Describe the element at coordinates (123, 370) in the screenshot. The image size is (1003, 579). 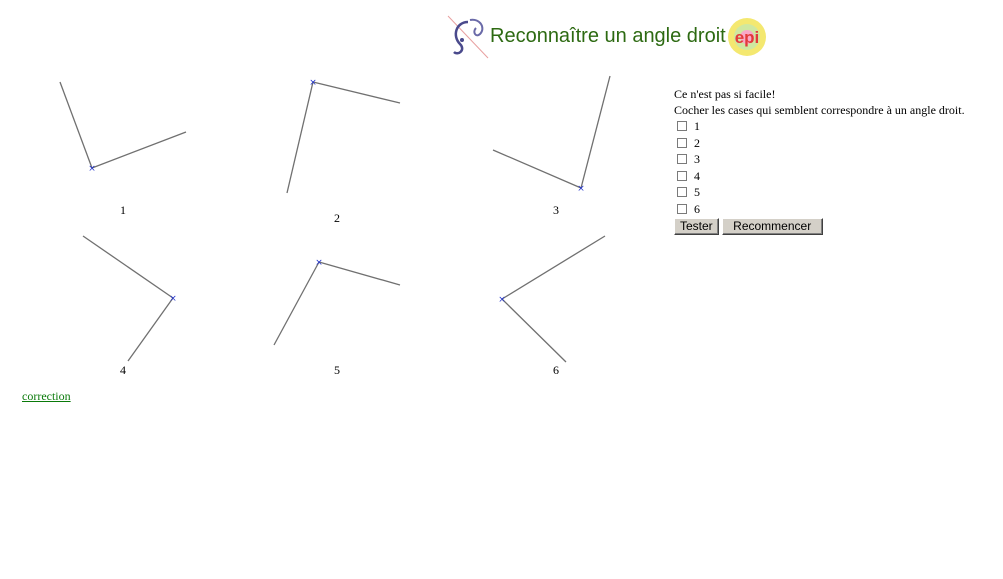
I see `figure-label-4: 4` at that location.